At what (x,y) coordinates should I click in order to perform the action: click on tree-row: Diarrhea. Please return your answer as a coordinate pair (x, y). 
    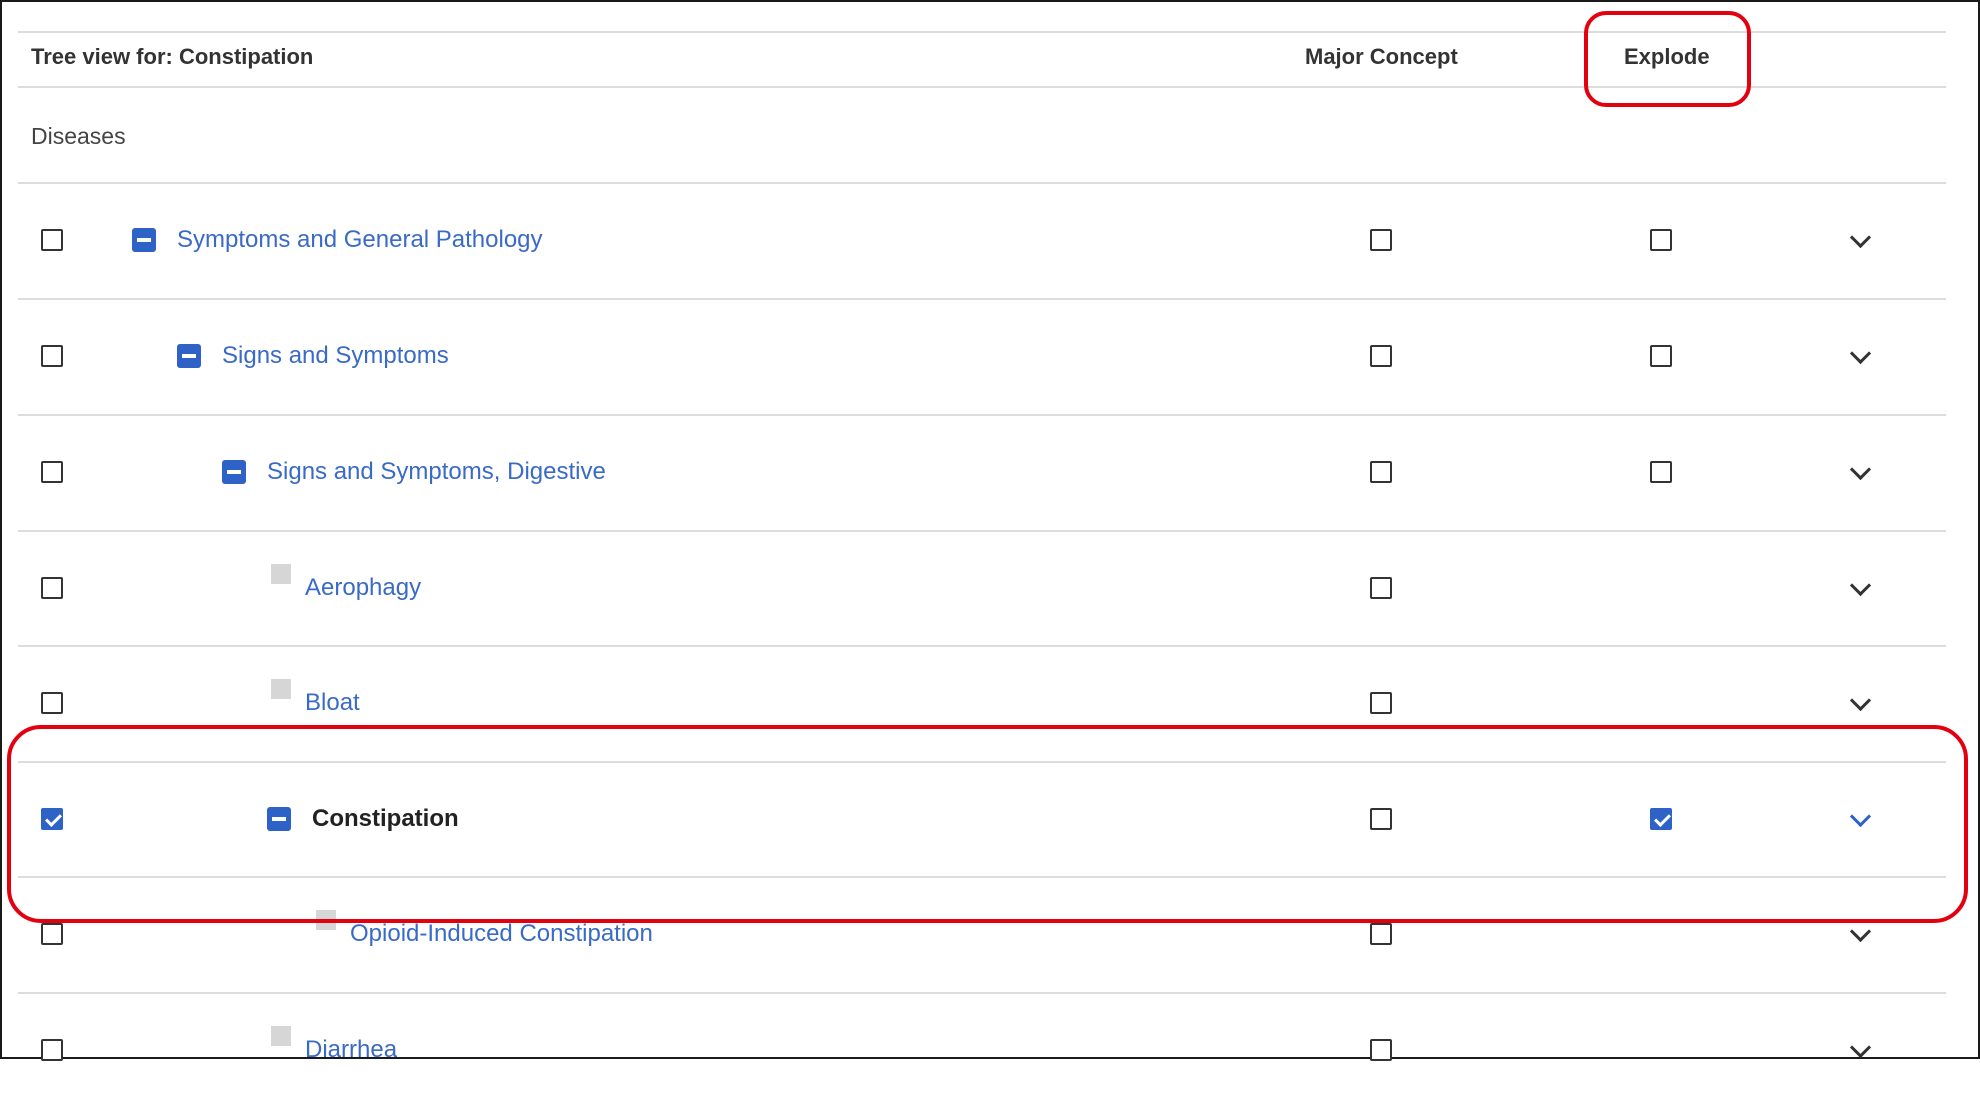
    Looking at the image, I should click on (982, 1052).